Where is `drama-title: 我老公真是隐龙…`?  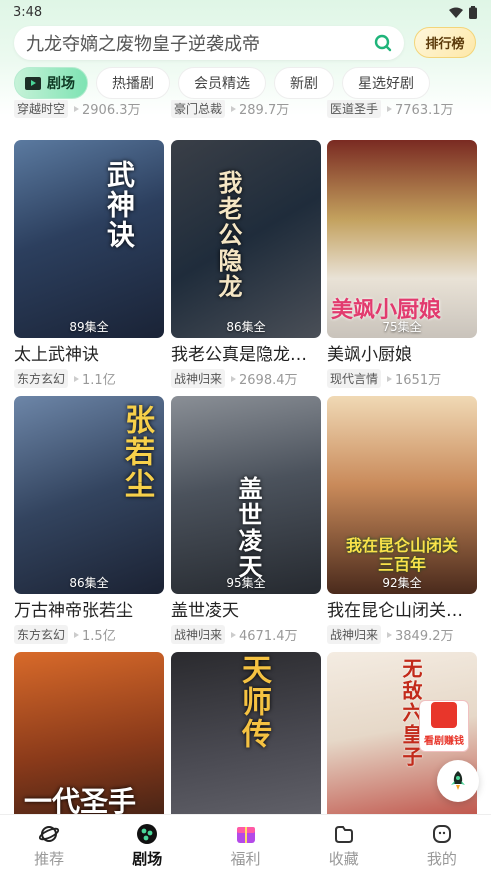 drama-title: 我老公真是隐龙… is located at coordinates (246, 355).